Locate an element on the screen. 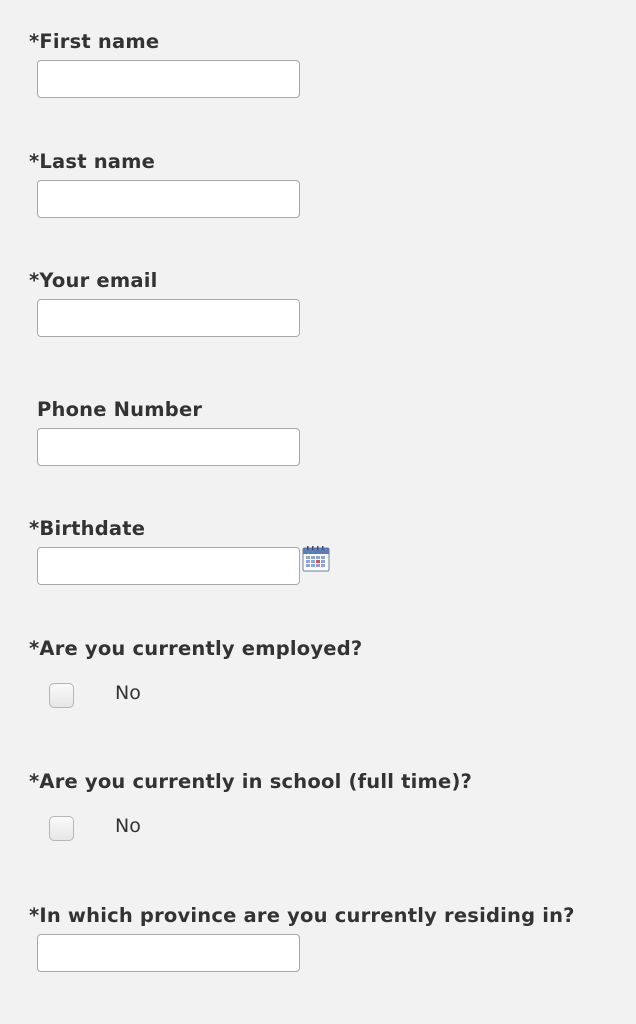 The image size is (636, 1024). employed-no-label: No is located at coordinates (128, 693).